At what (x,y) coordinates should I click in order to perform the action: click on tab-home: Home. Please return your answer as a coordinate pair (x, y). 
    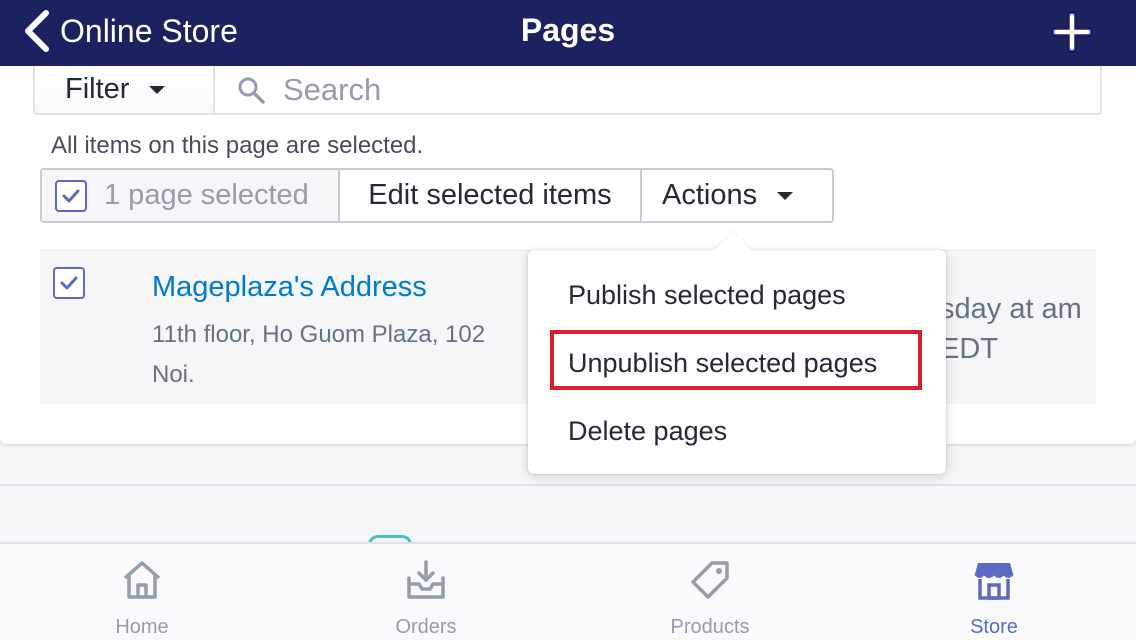
    Looking at the image, I should click on (142, 592).